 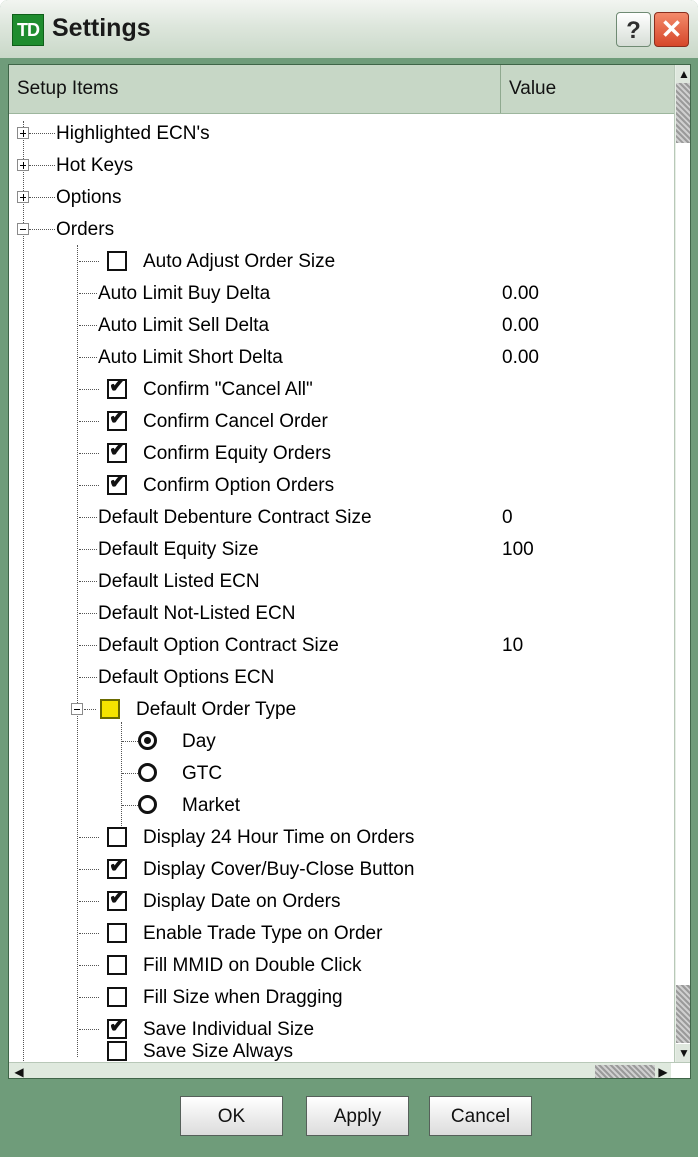 What do you see at coordinates (339, 805) in the screenshot?
I see `radio-option-market: Market` at bounding box center [339, 805].